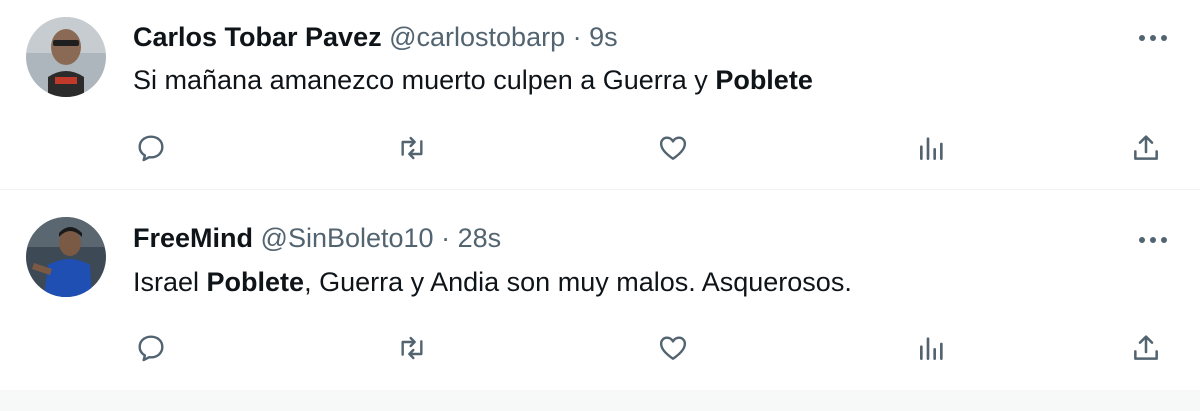 This screenshot has width=1200, height=411. What do you see at coordinates (170, 282) in the screenshot?
I see `tweet-text-part: Israel` at bounding box center [170, 282].